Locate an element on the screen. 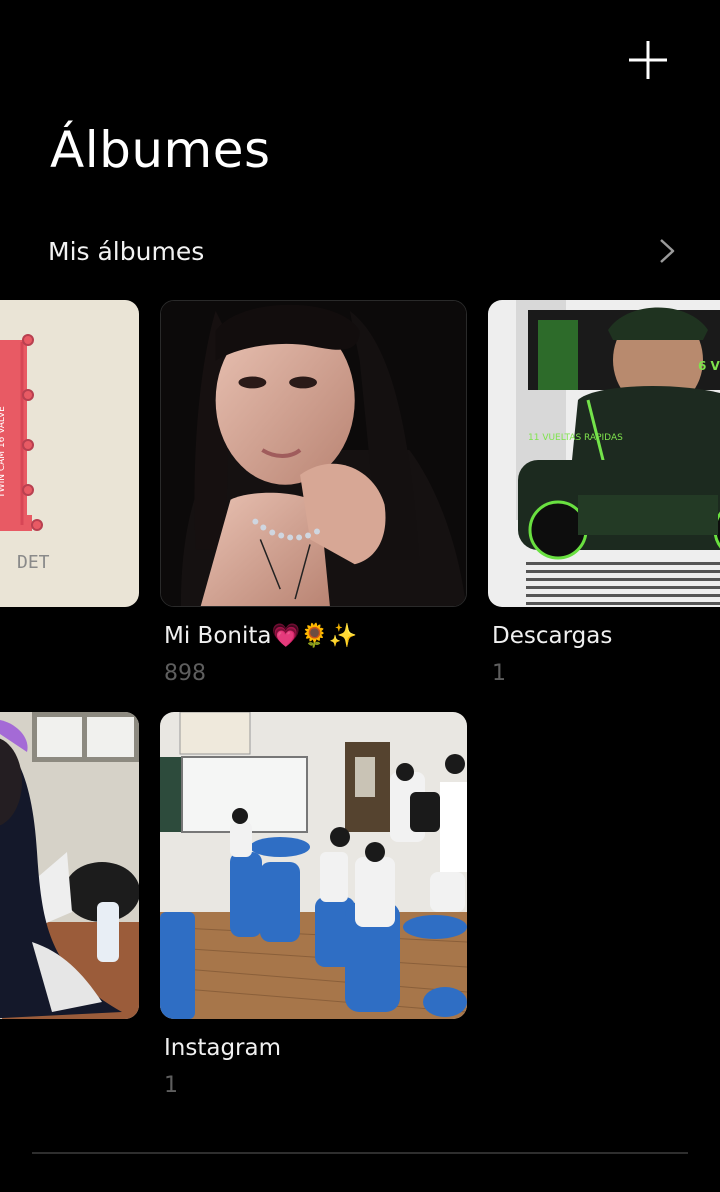  my-albums-section-header: Mis álbumes is located at coordinates (360, 252).